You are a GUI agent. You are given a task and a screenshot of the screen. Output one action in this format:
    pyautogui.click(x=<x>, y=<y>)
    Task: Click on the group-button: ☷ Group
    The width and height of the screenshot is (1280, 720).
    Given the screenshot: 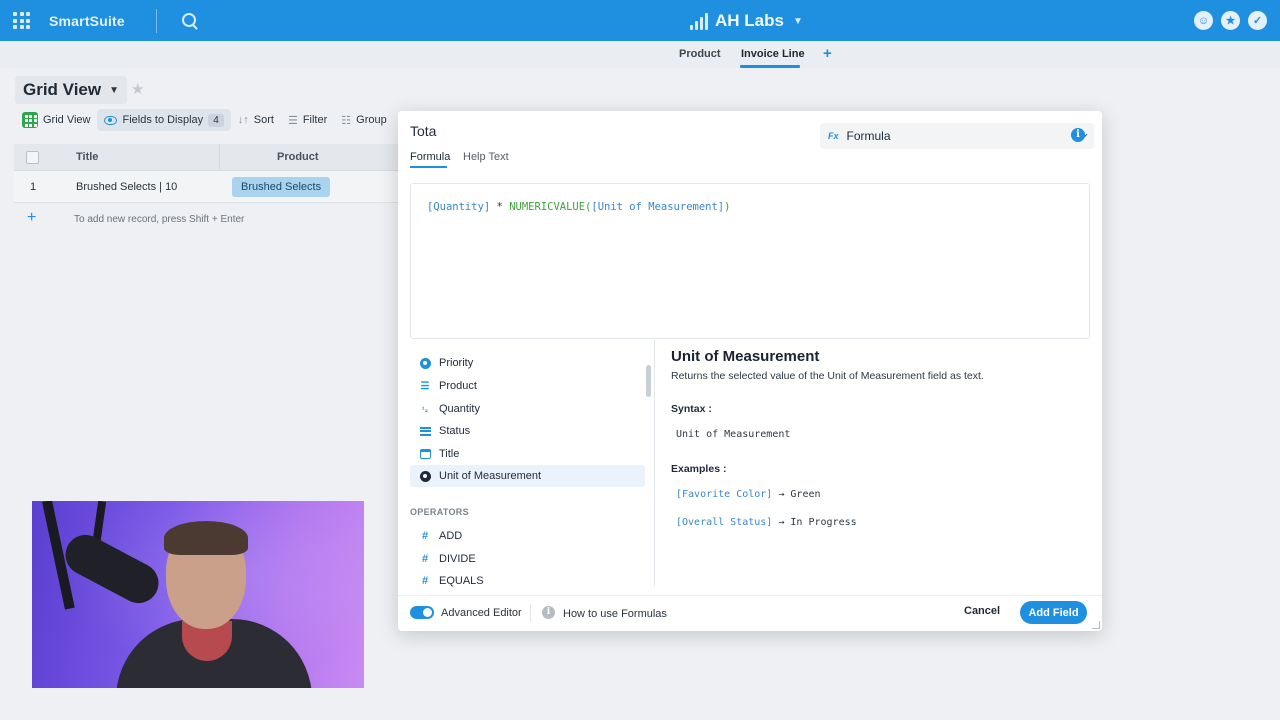 What is the action you would take?
    pyautogui.click(x=363, y=120)
    